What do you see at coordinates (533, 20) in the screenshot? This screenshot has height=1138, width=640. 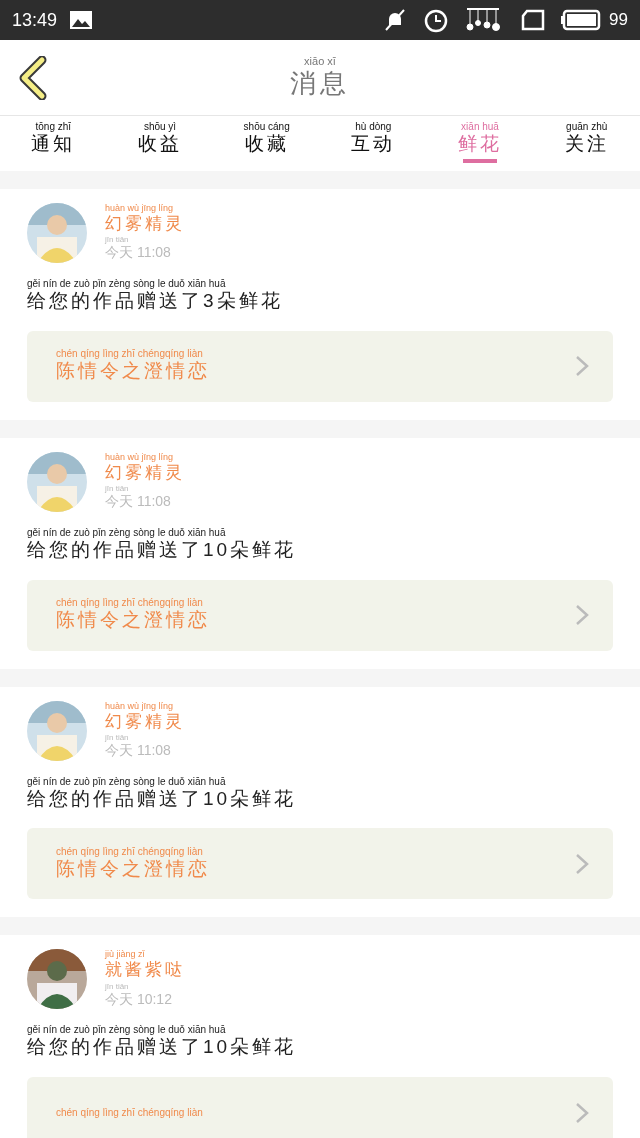 I see `sim-card-icon` at bounding box center [533, 20].